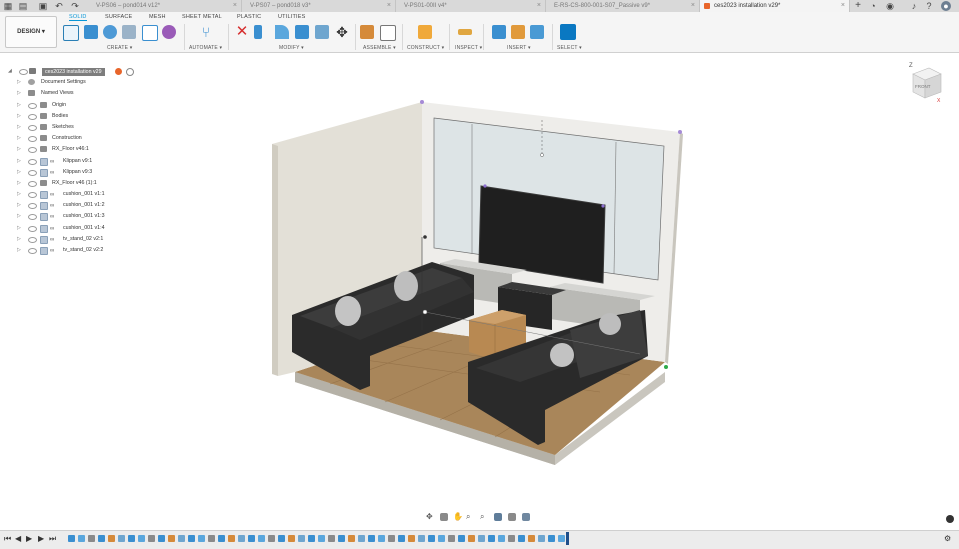  What do you see at coordinates (666, 367) in the screenshot?
I see `origin-point` at bounding box center [666, 367].